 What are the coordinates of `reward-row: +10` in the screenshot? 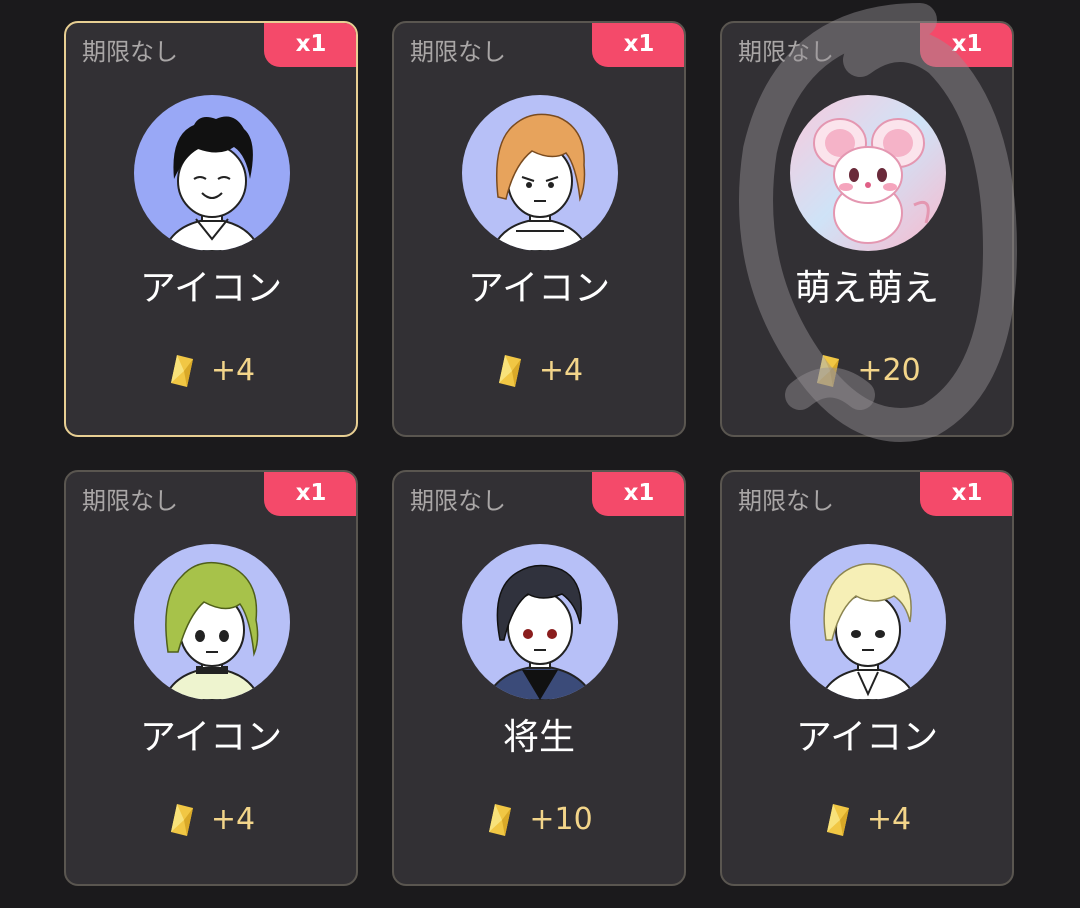 It's located at (539, 820).